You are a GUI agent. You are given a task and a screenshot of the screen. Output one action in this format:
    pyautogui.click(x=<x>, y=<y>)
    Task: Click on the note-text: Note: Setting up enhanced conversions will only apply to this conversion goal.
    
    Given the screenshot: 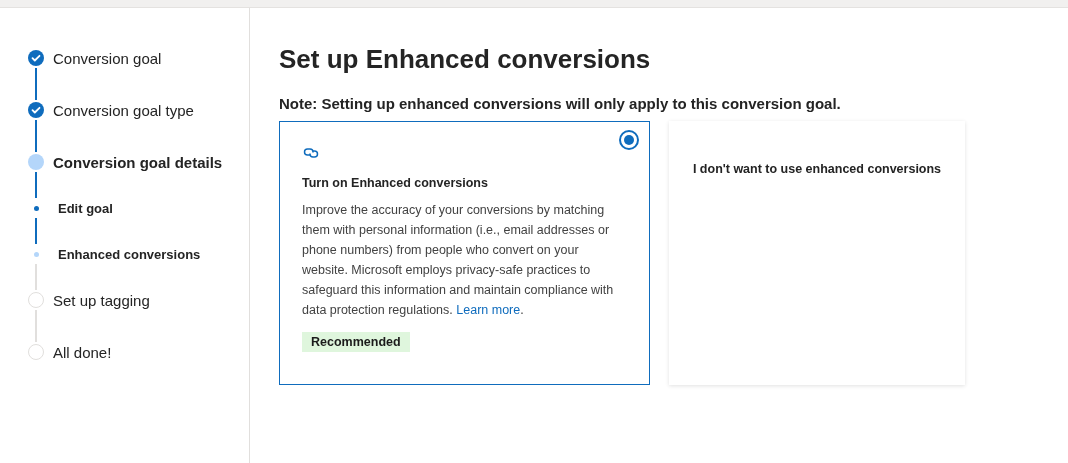 What is the action you would take?
    pyautogui.click(x=560, y=103)
    